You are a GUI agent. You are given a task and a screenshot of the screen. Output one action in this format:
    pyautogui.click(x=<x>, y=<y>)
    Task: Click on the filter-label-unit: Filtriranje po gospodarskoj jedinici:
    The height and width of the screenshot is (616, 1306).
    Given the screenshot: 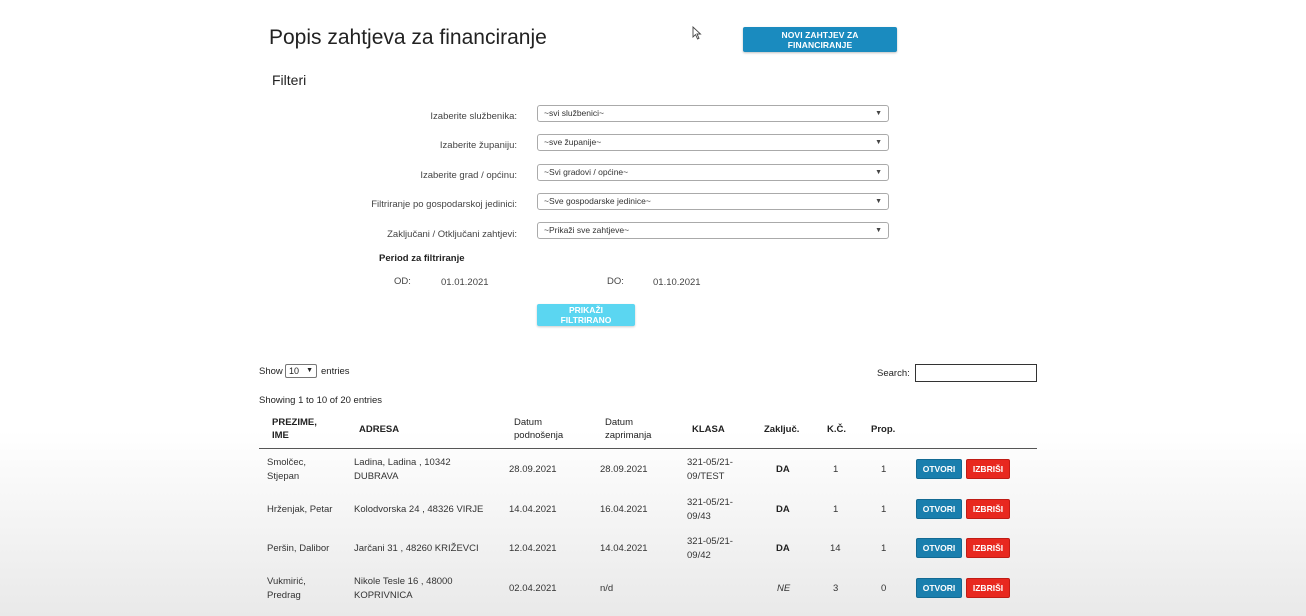 What is the action you would take?
    pyautogui.click(x=444, y=204)
    